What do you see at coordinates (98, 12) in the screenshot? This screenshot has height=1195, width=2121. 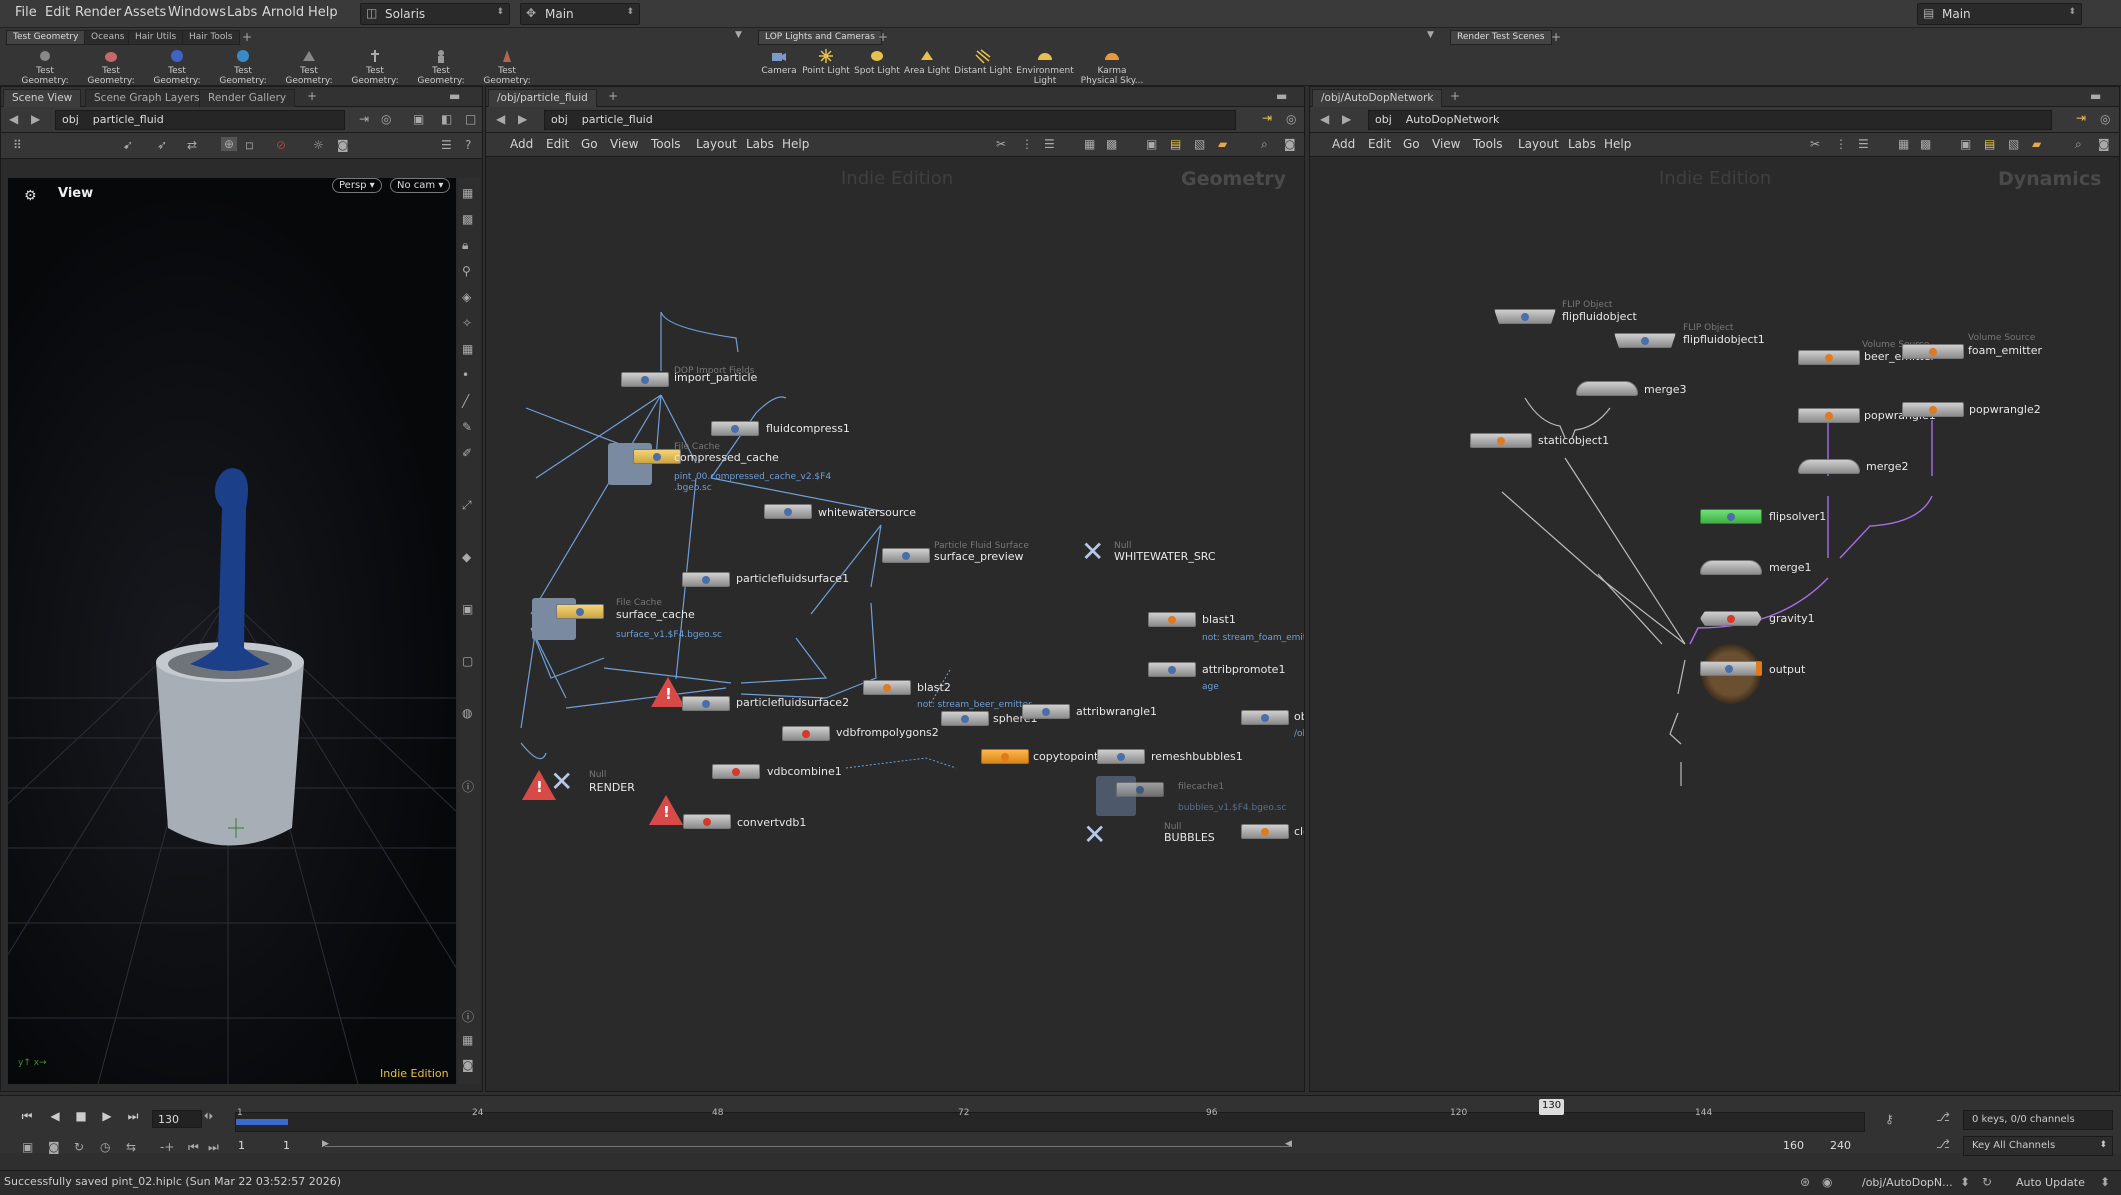 I see `menu-render: Render` at bounding box center [98, 12].